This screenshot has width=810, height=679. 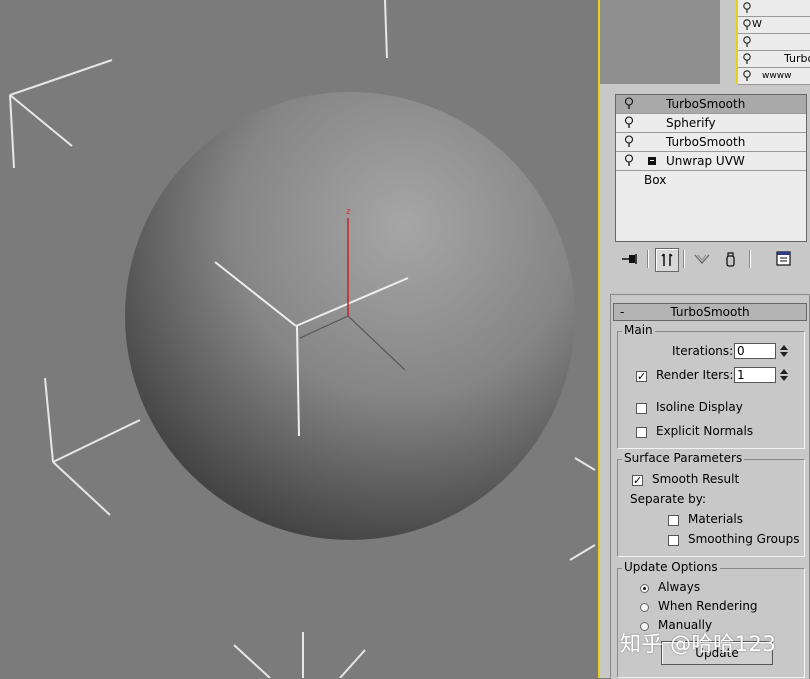 What do you see at coordinates (705, 161) in the screenshot?
I see `stack-item-label: Unwrap UVW` at bounding box center [705, 161].